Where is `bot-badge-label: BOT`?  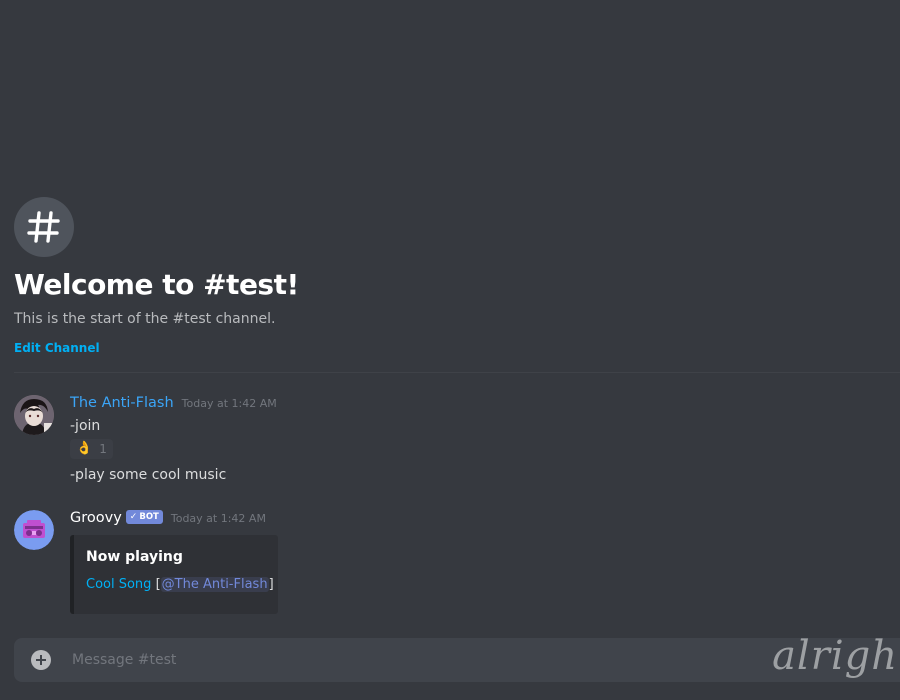
bot-badge-label: BOT is located at coordinates (149, 517).